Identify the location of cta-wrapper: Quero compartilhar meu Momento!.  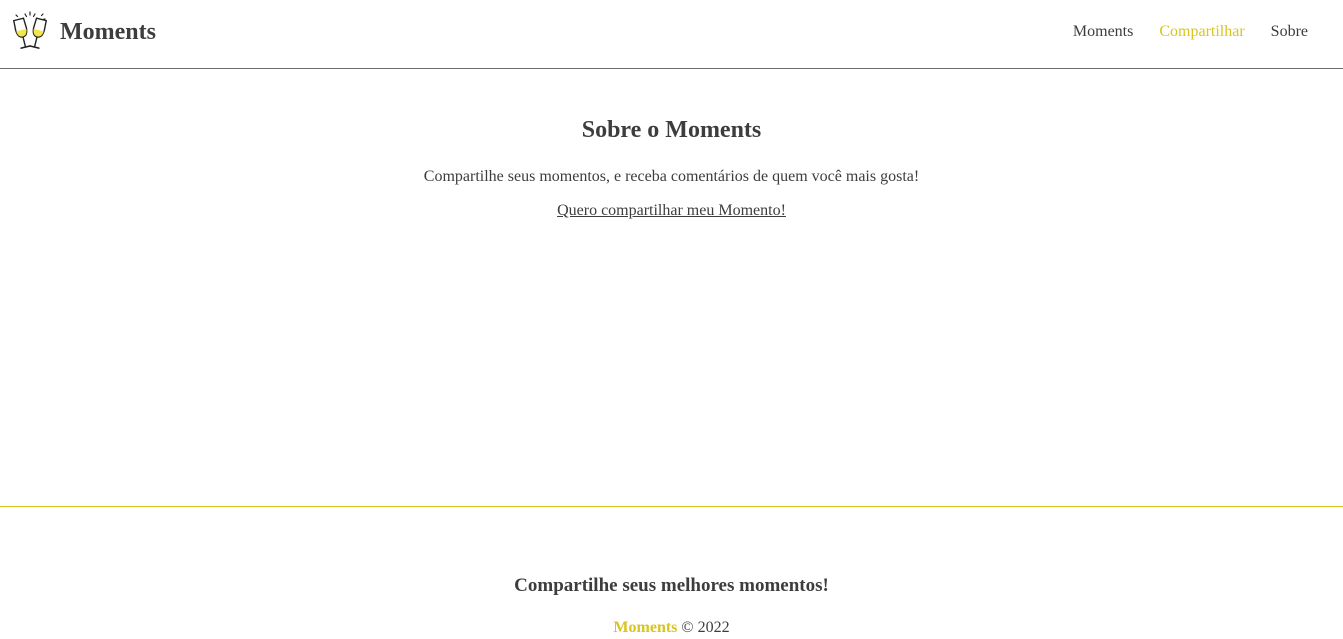
(671, 211).